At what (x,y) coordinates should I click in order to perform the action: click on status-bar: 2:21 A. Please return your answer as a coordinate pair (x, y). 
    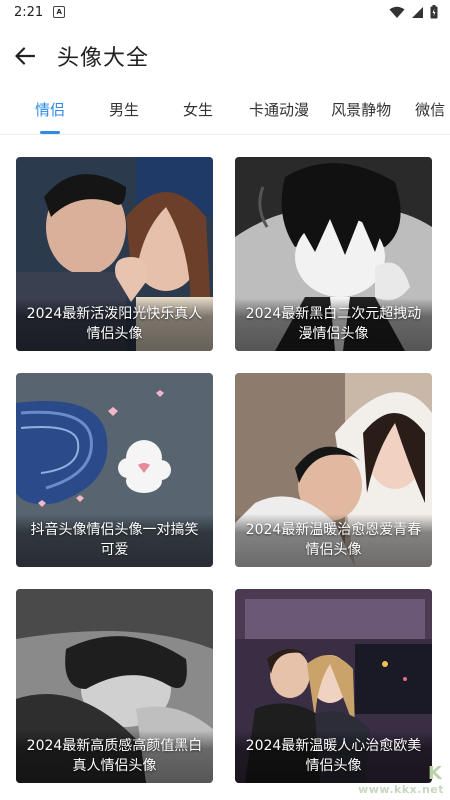
    Looking at the image, I should click on (225, 12).